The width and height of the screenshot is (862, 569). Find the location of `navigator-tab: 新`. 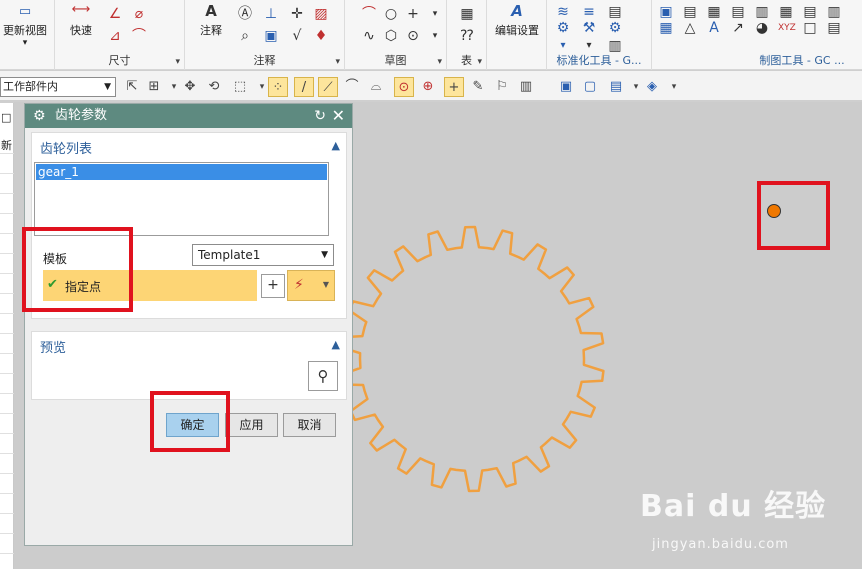

navigator-tab: 新 is located at coordinates (6, 145).